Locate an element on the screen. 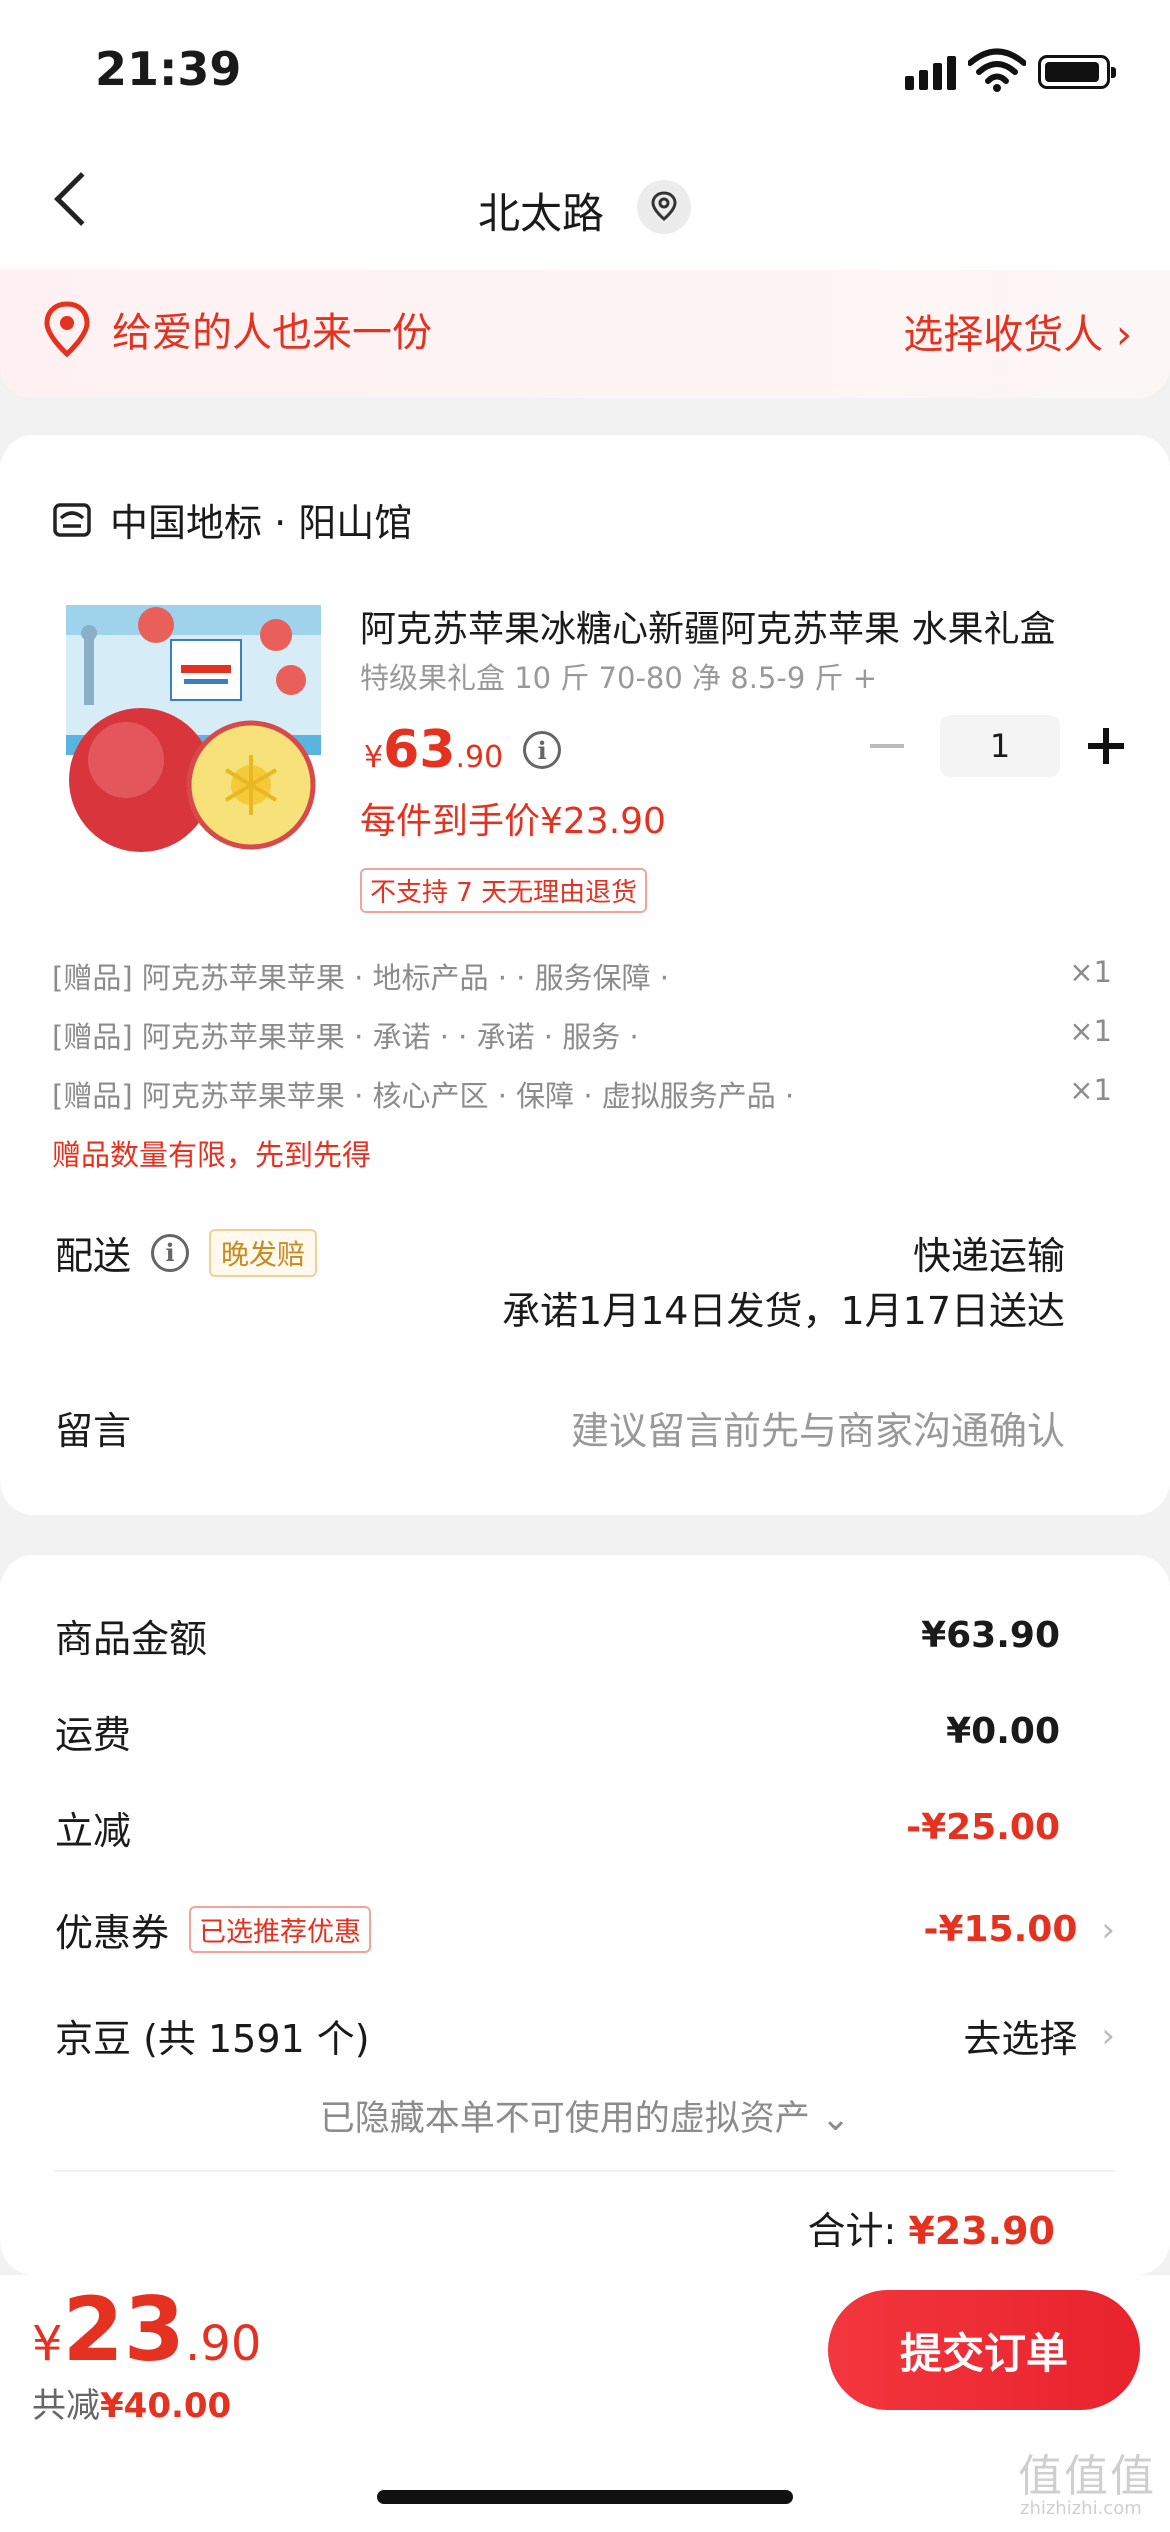  gift-item: [赠品] 阿克苏苹果苹果 · 承诺 · · 承诺 · 服务 · ×1 is located at coordinates (582, 1035).